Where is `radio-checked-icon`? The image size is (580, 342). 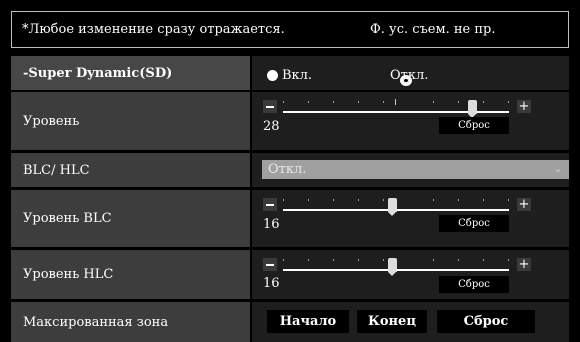 radio-checked-icon is located at coordinates (406, 80).